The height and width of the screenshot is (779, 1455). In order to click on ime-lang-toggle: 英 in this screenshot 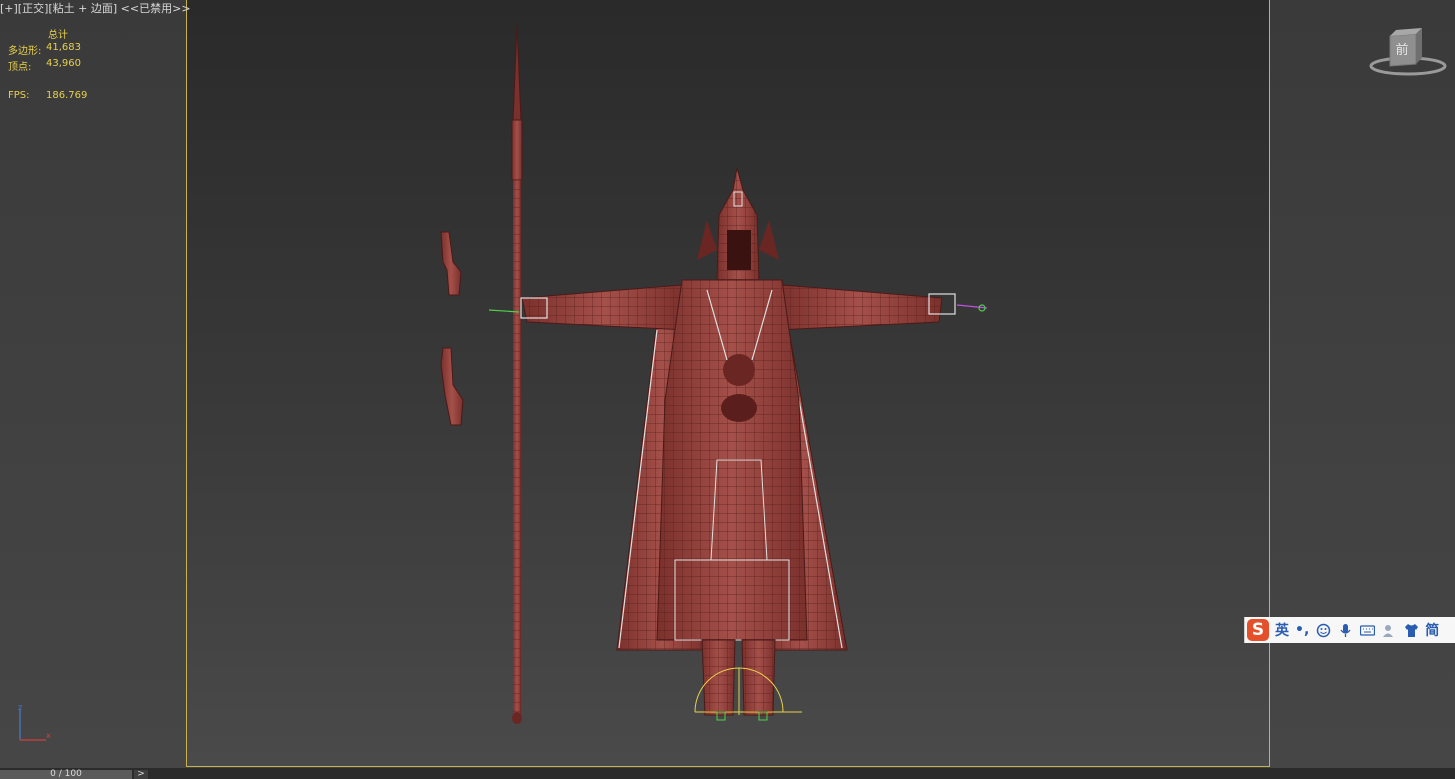, I will do `click(1282, 630)`.